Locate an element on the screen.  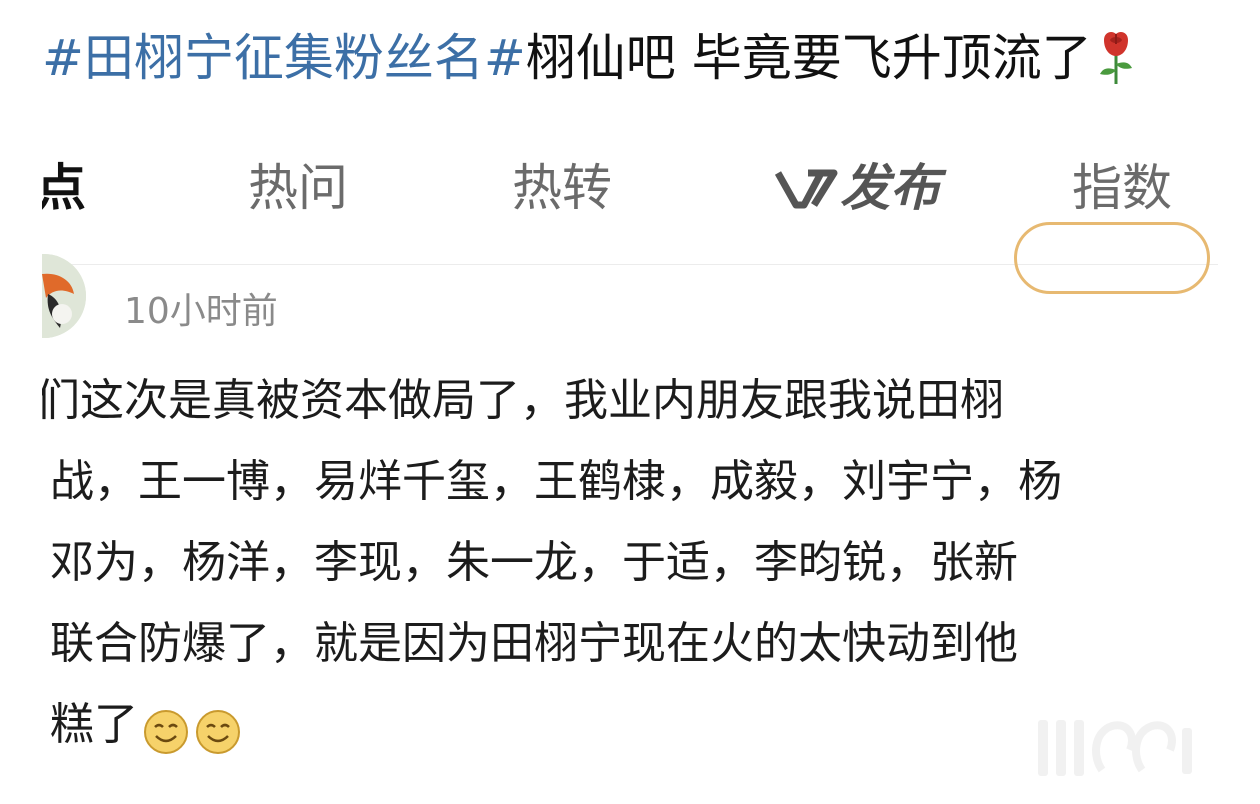
tab-v-publish: 发布 is located at coordinates (857, 188).